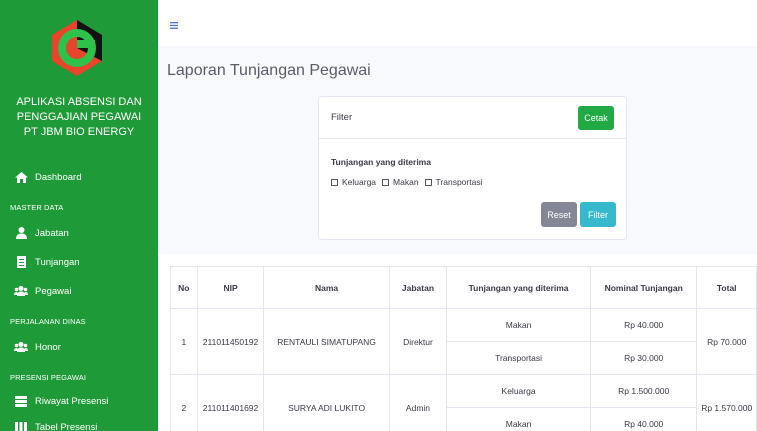  I want to click on tunjangan-checkbox-group: Keluarga Makan Transportasi, so click(406, 182).